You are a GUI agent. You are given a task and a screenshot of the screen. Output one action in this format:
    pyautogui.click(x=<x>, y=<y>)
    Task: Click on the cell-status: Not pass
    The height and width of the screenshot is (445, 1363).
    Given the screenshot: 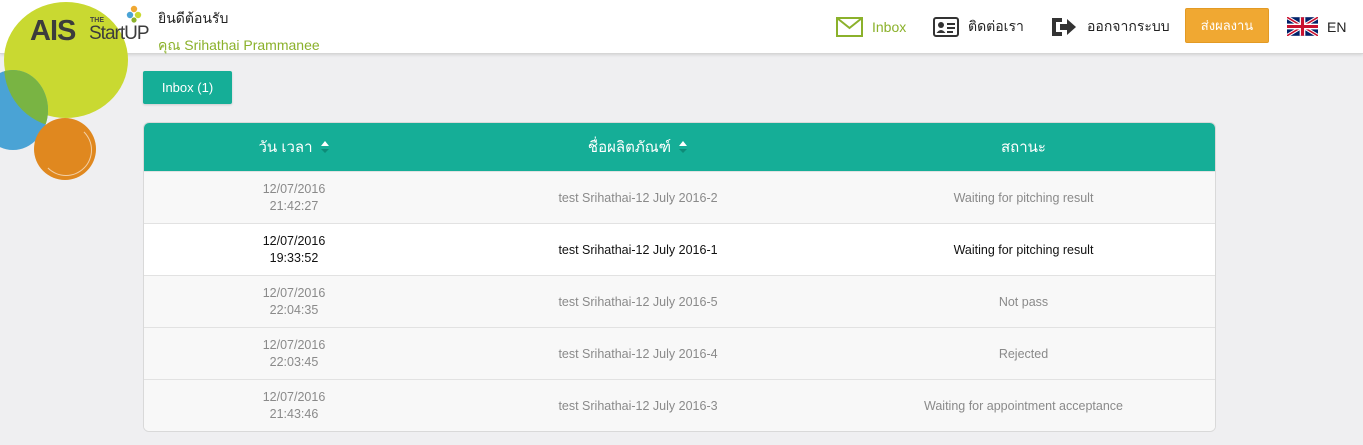 What is the action you would take?
    pyautogui.click(x=1023, y=301)
    